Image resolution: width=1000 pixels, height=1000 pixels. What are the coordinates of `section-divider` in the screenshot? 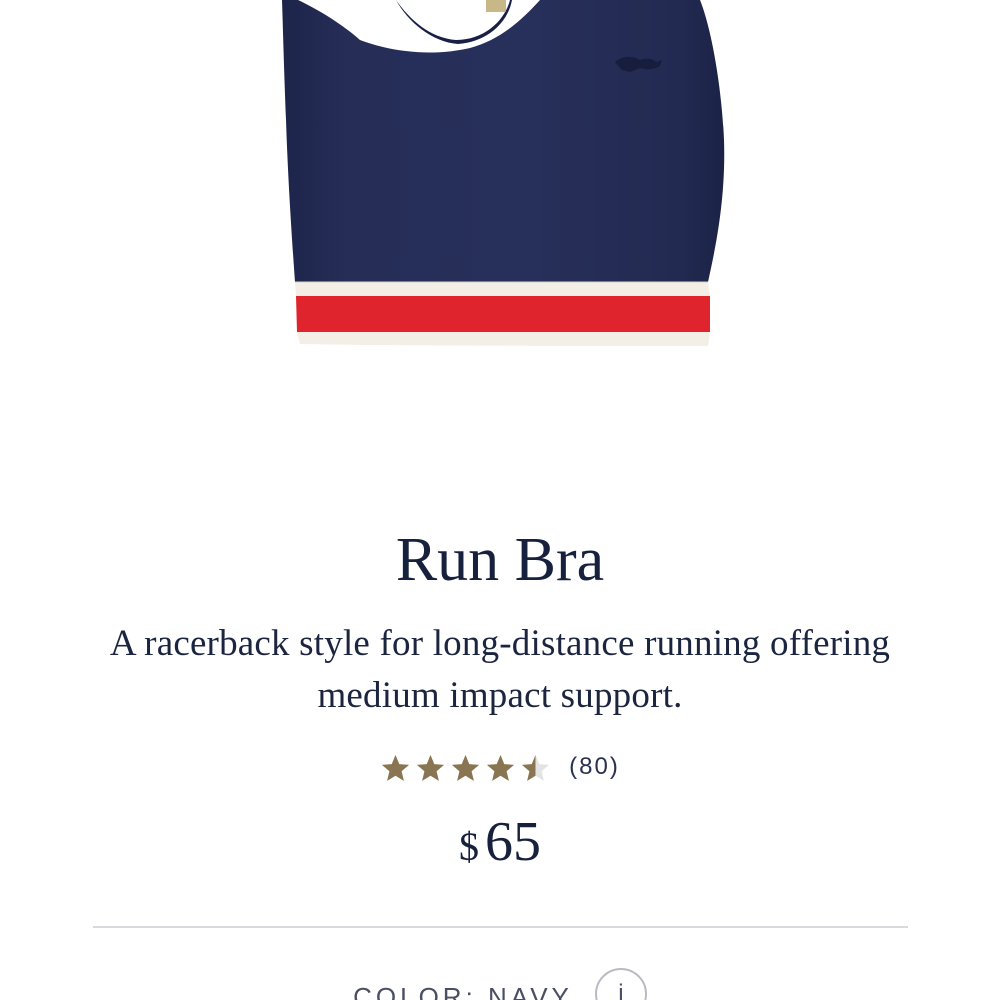 It's located at (500, 927).